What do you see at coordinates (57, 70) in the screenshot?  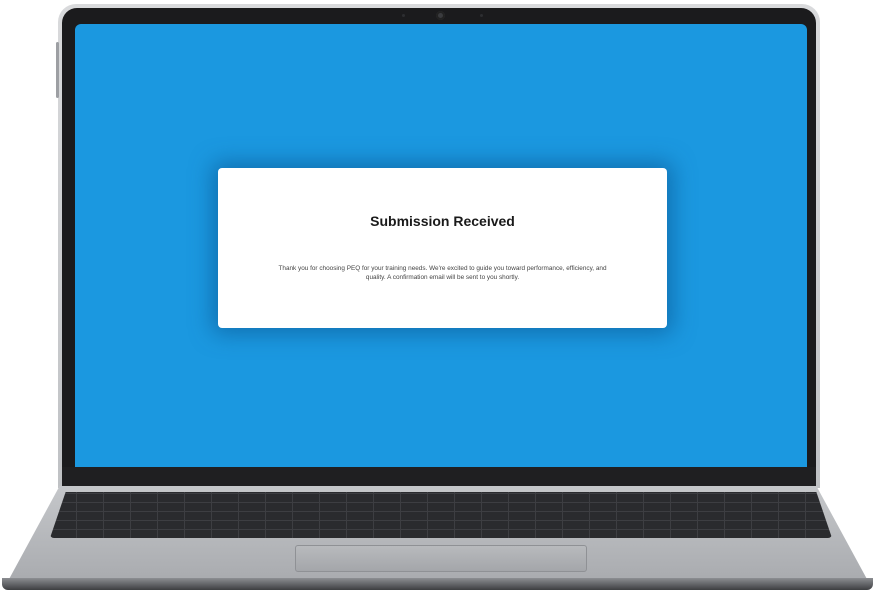 I see `laptop-side-edge` at bounding box center [57, 70].